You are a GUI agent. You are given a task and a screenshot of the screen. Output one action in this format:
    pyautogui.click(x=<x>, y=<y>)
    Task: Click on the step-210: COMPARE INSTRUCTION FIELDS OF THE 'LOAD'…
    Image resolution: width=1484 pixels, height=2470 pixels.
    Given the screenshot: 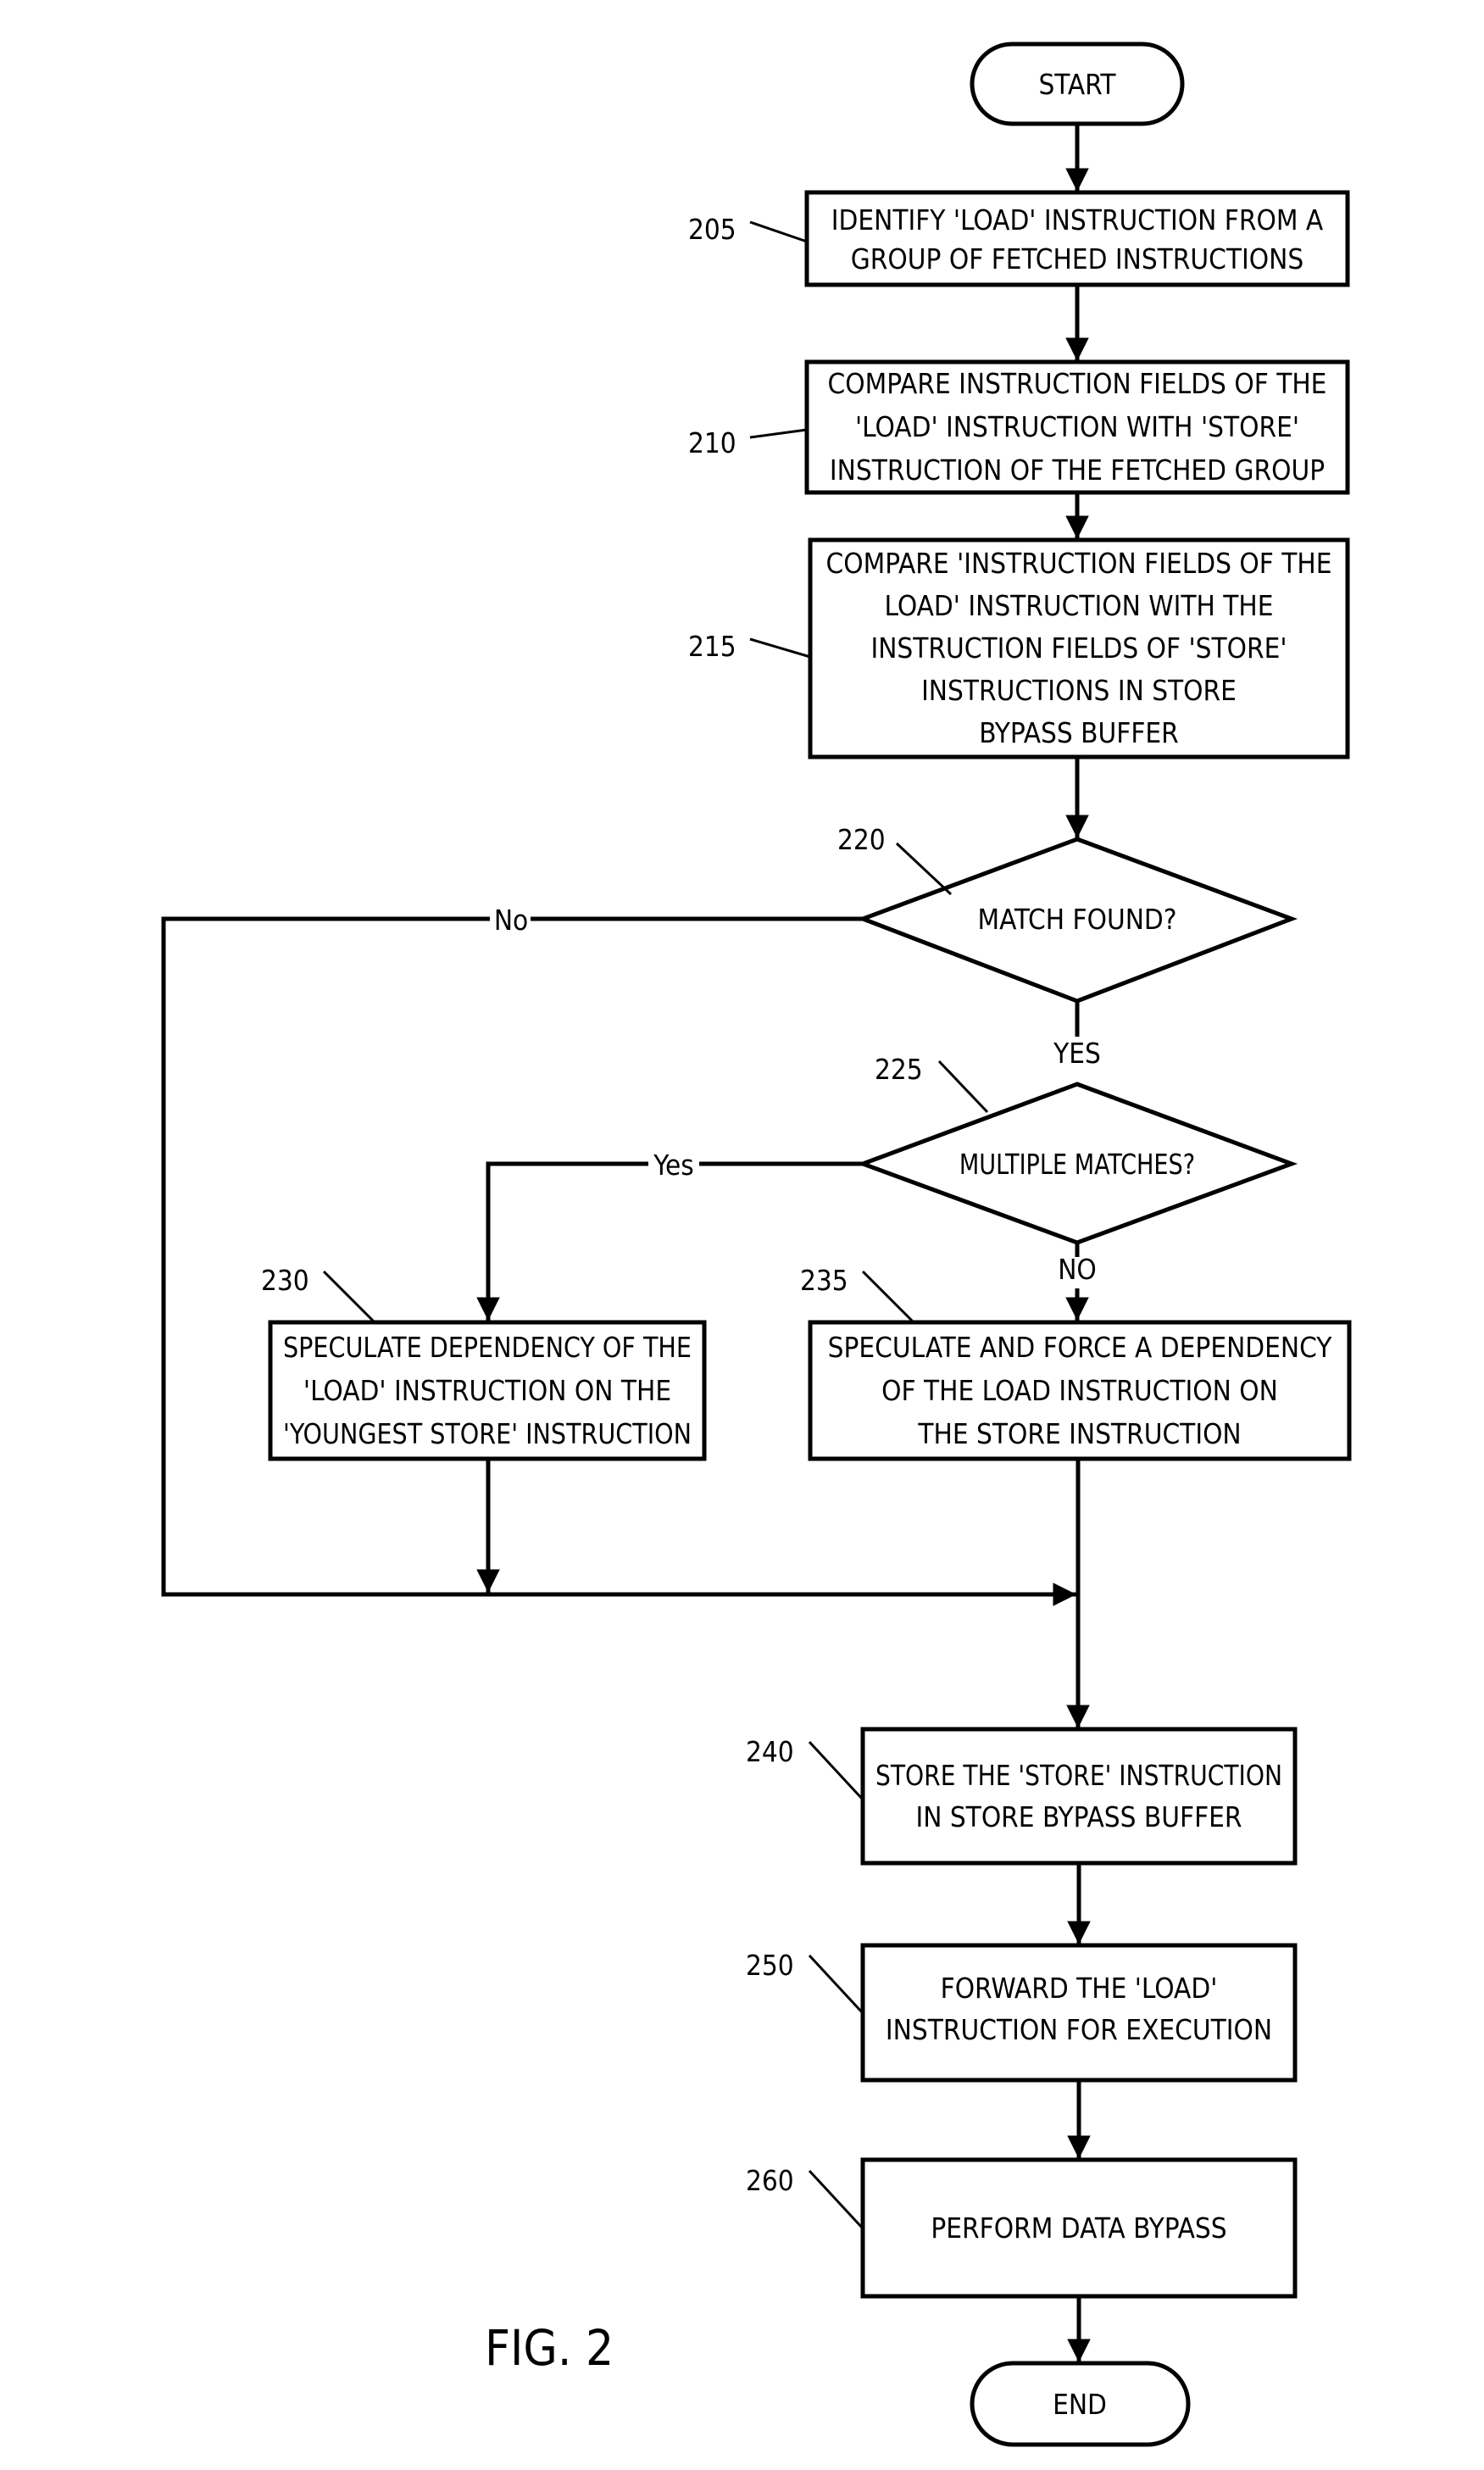 What is the action you would take?
    pyautogui.click(x=1019, y=427)
    